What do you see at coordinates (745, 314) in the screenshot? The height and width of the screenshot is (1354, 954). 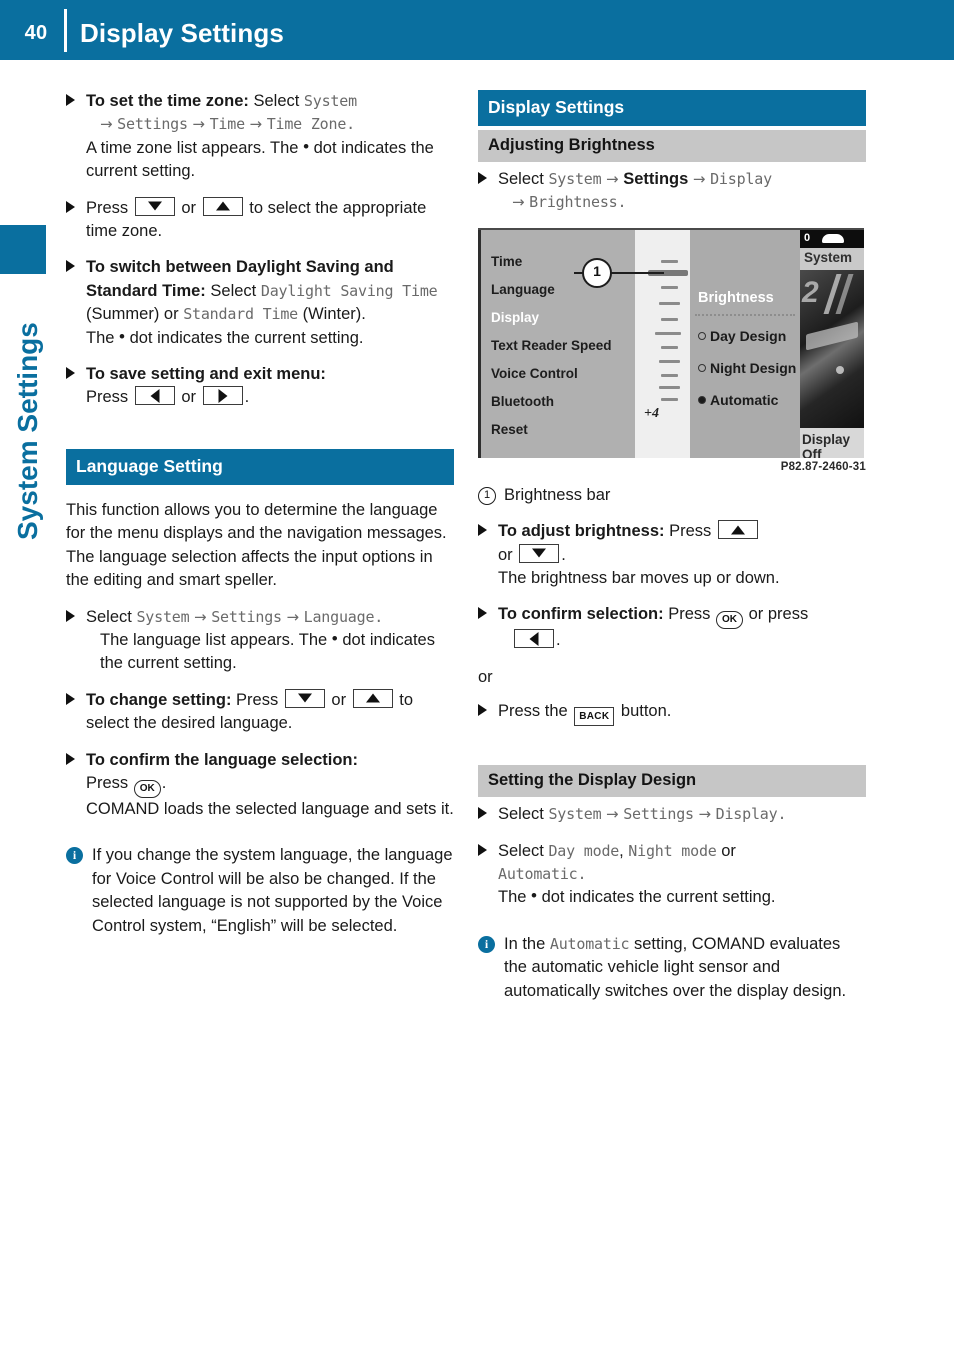 I see `figure-panel-divider` at bounding box center [745, 314].